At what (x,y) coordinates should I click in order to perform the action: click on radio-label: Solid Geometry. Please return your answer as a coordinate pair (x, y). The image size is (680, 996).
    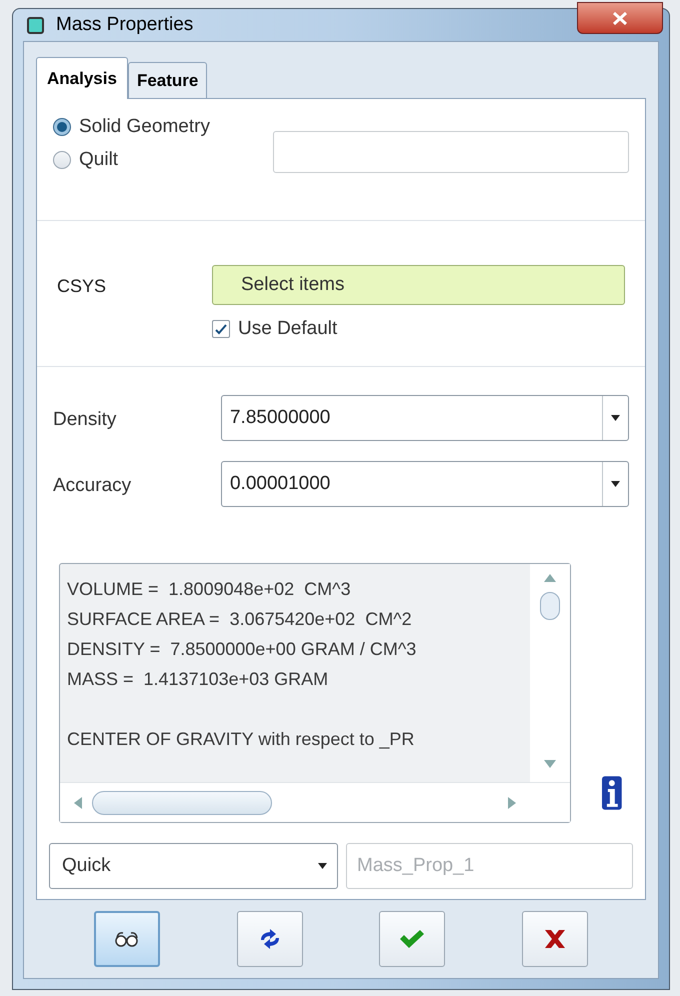
    Looking at the image, I should click on (144, 127).